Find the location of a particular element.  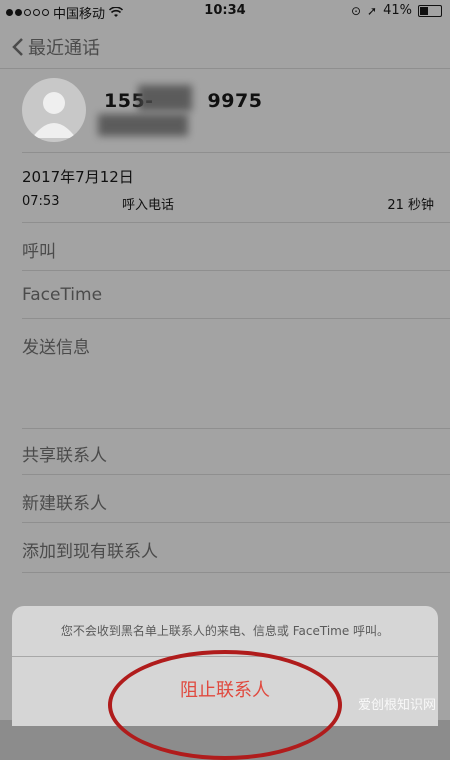

call-action: 呼叫 is located at coordinates (39, 249).